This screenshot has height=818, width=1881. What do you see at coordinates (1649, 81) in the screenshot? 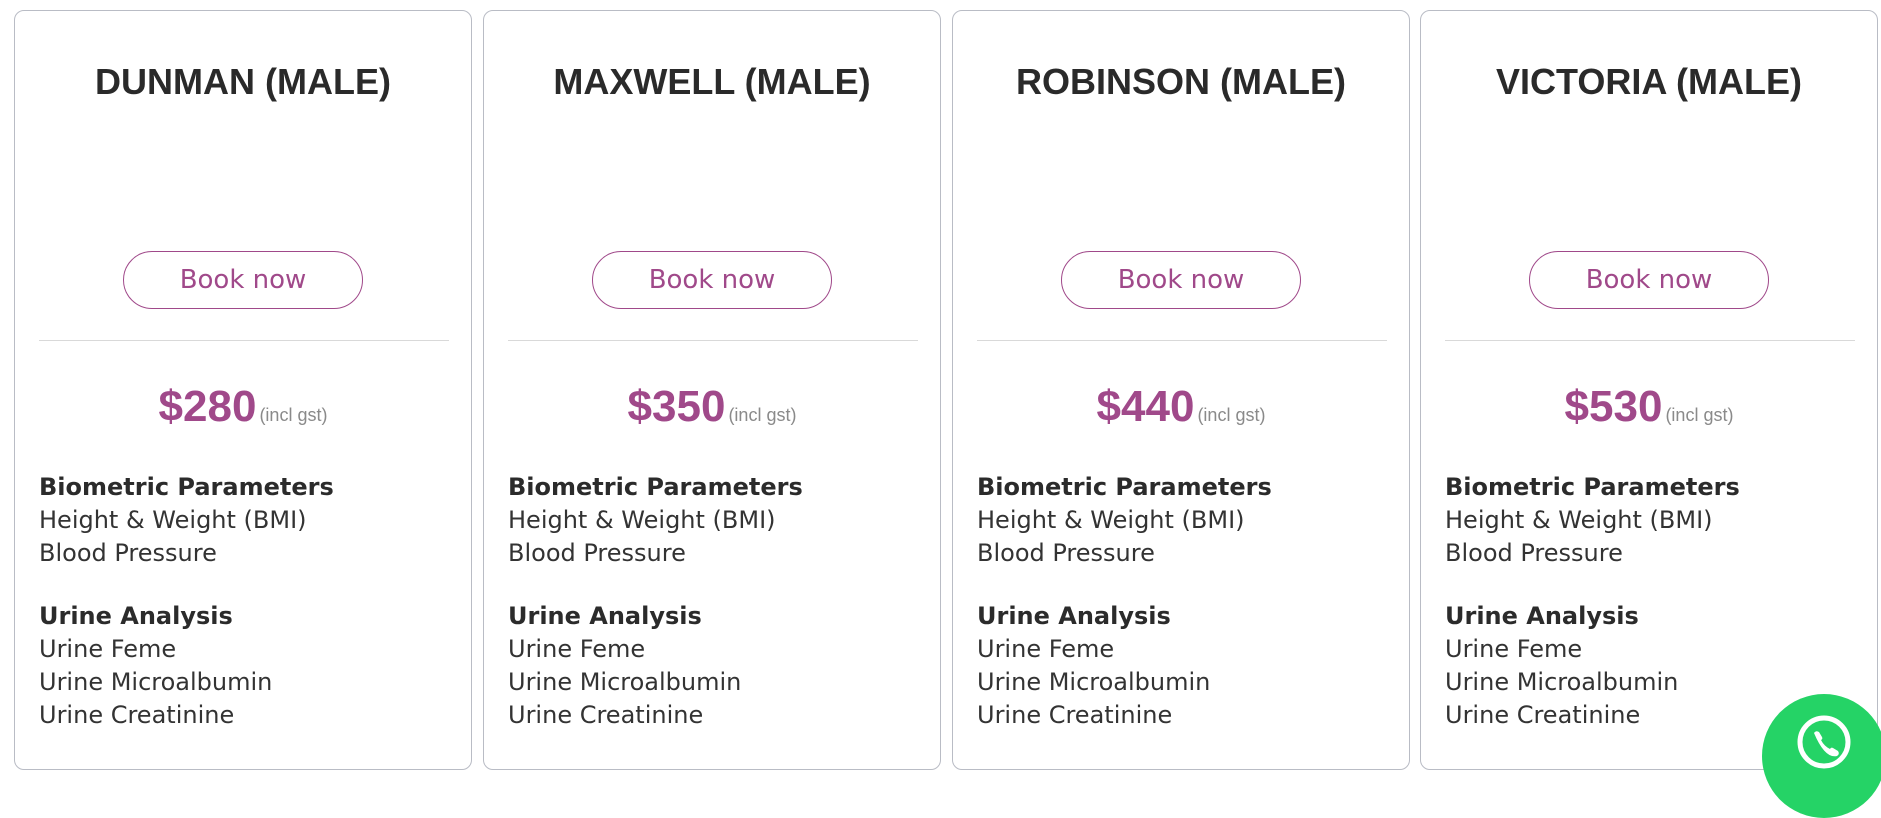
I see `plan-title: VICTORIA (MALE)` at bounding box center [1649, 81].